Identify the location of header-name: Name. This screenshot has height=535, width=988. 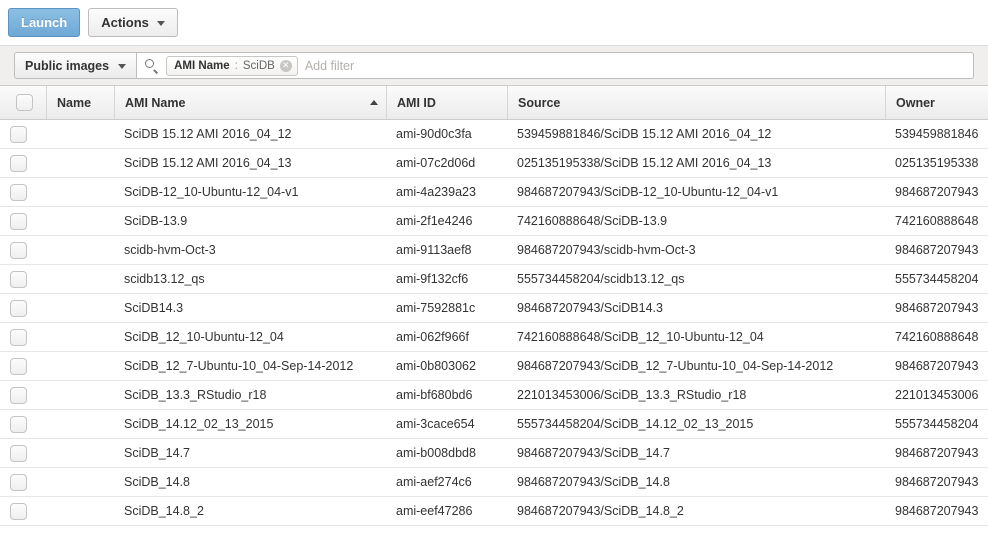
(80, 103).